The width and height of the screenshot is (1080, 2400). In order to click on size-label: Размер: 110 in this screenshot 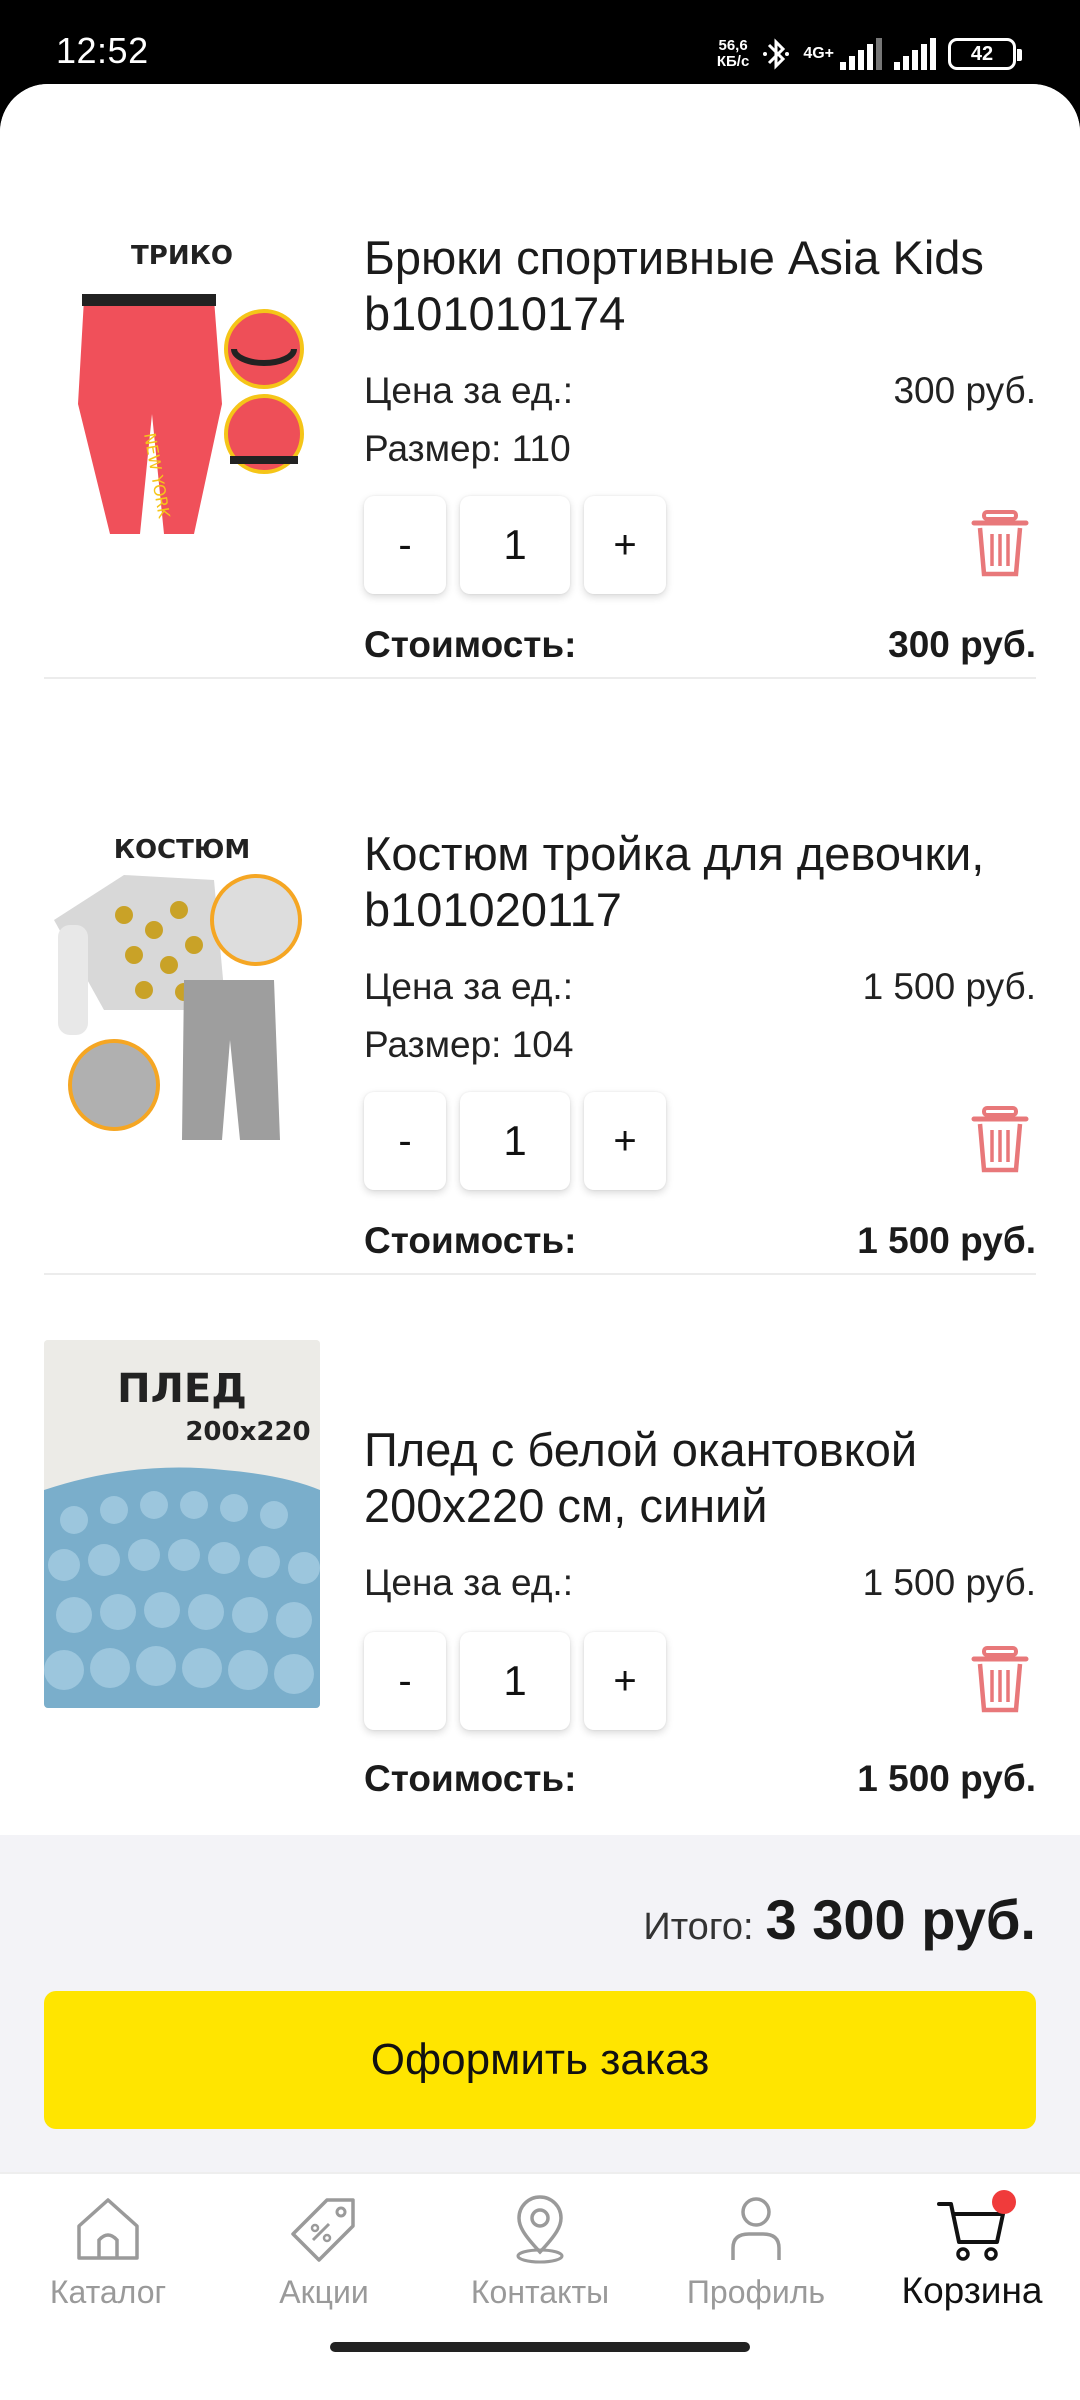, I will do `click(467, 448)`.